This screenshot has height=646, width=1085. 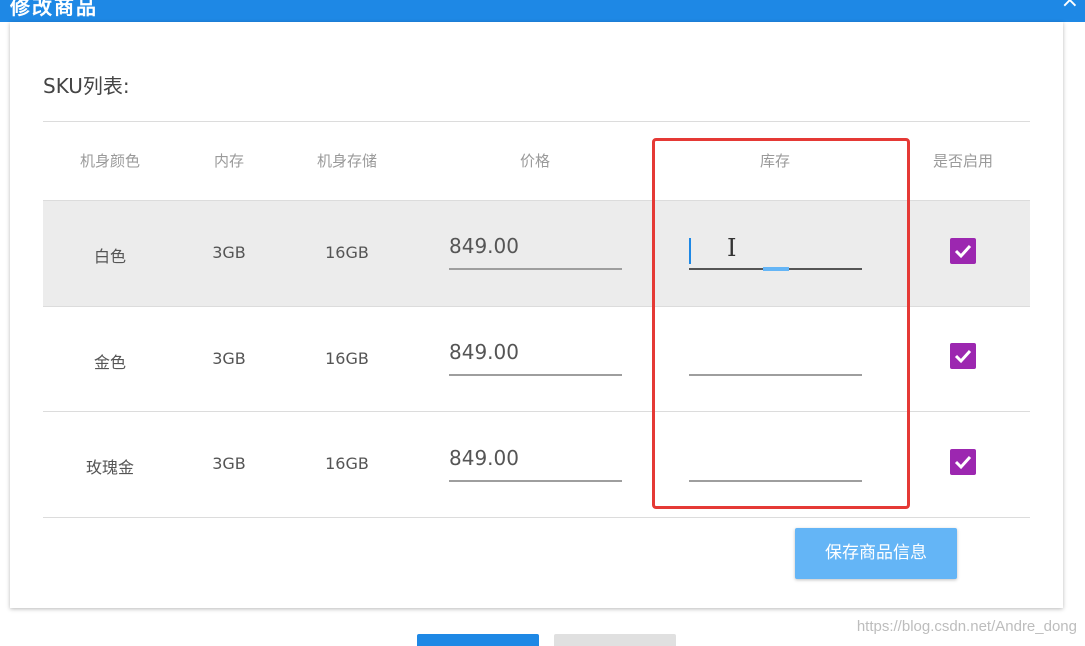 What do you see at coordinates (966, 626) in the screenshot?
I see `watermark: https://blog.csdn.net/Andre_dong` at bounding box center [966, 626].